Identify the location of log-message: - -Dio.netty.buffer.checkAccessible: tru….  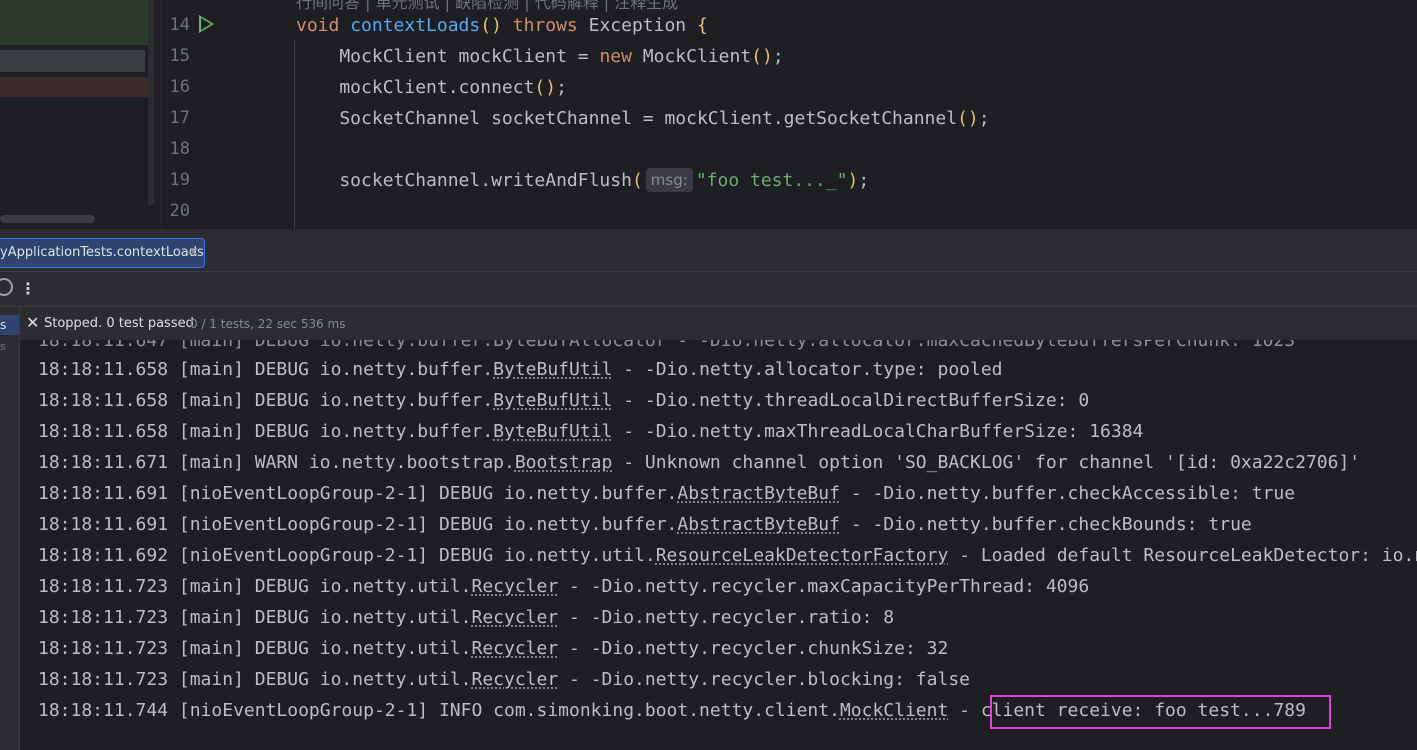
(1067, 493).